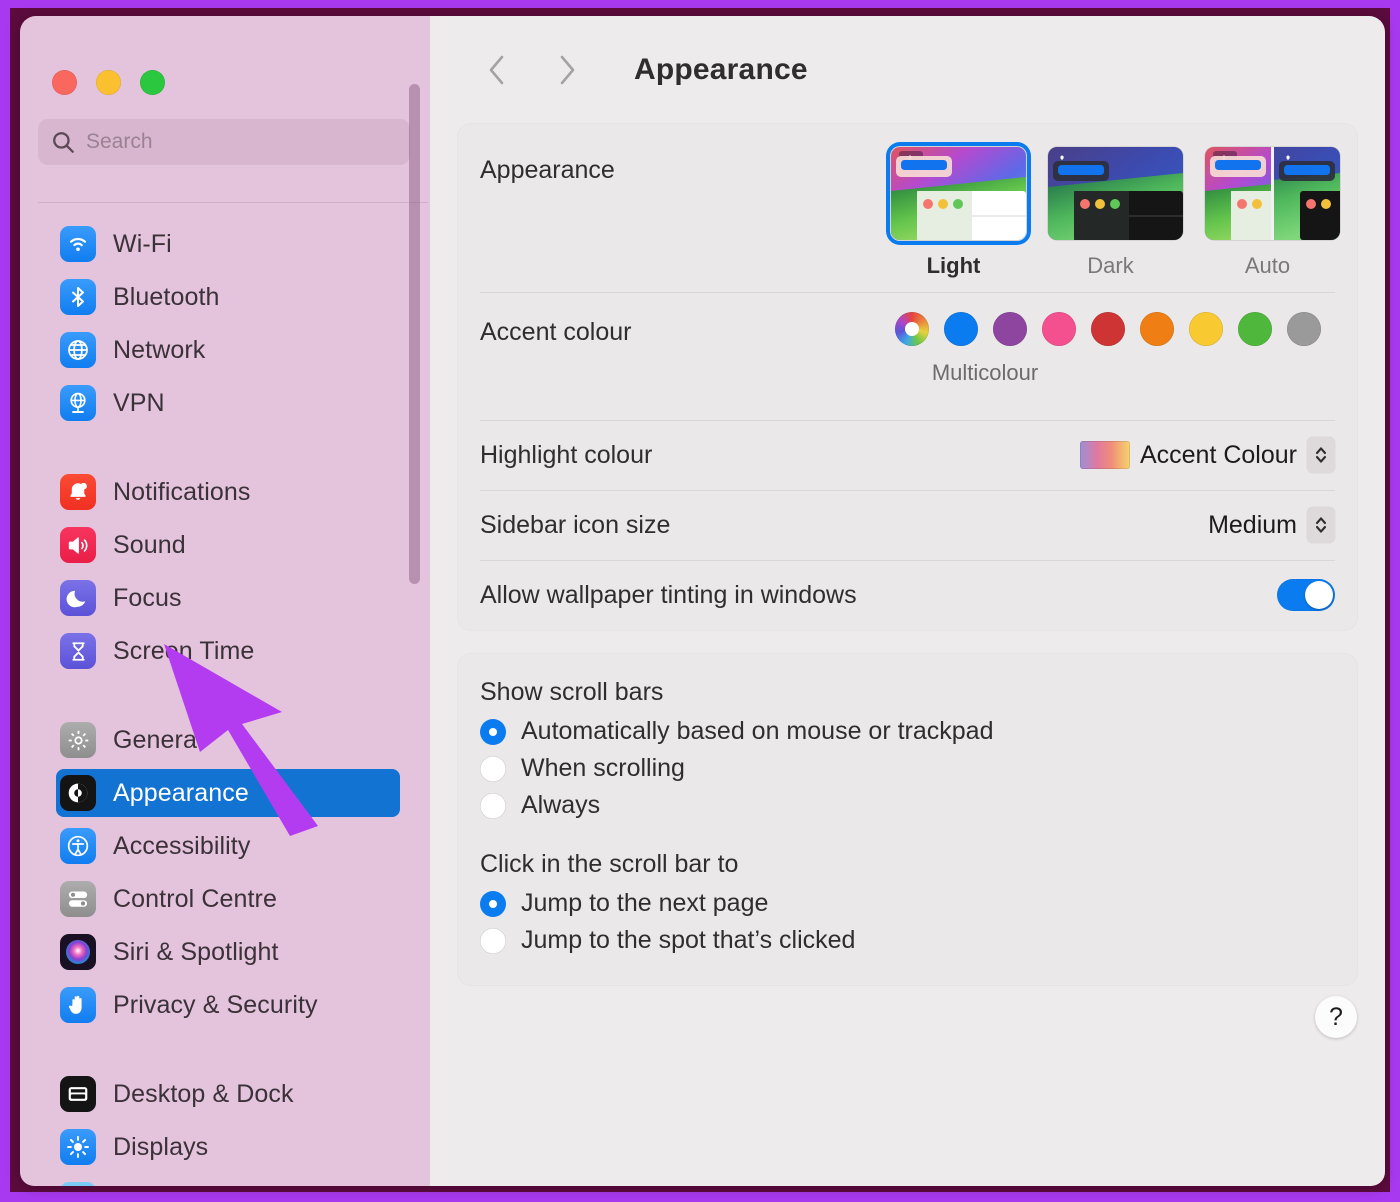 The width and height of the screenshot is (1400, 1202). I want to click on accent-swatch-orange, so click(1157, 329).